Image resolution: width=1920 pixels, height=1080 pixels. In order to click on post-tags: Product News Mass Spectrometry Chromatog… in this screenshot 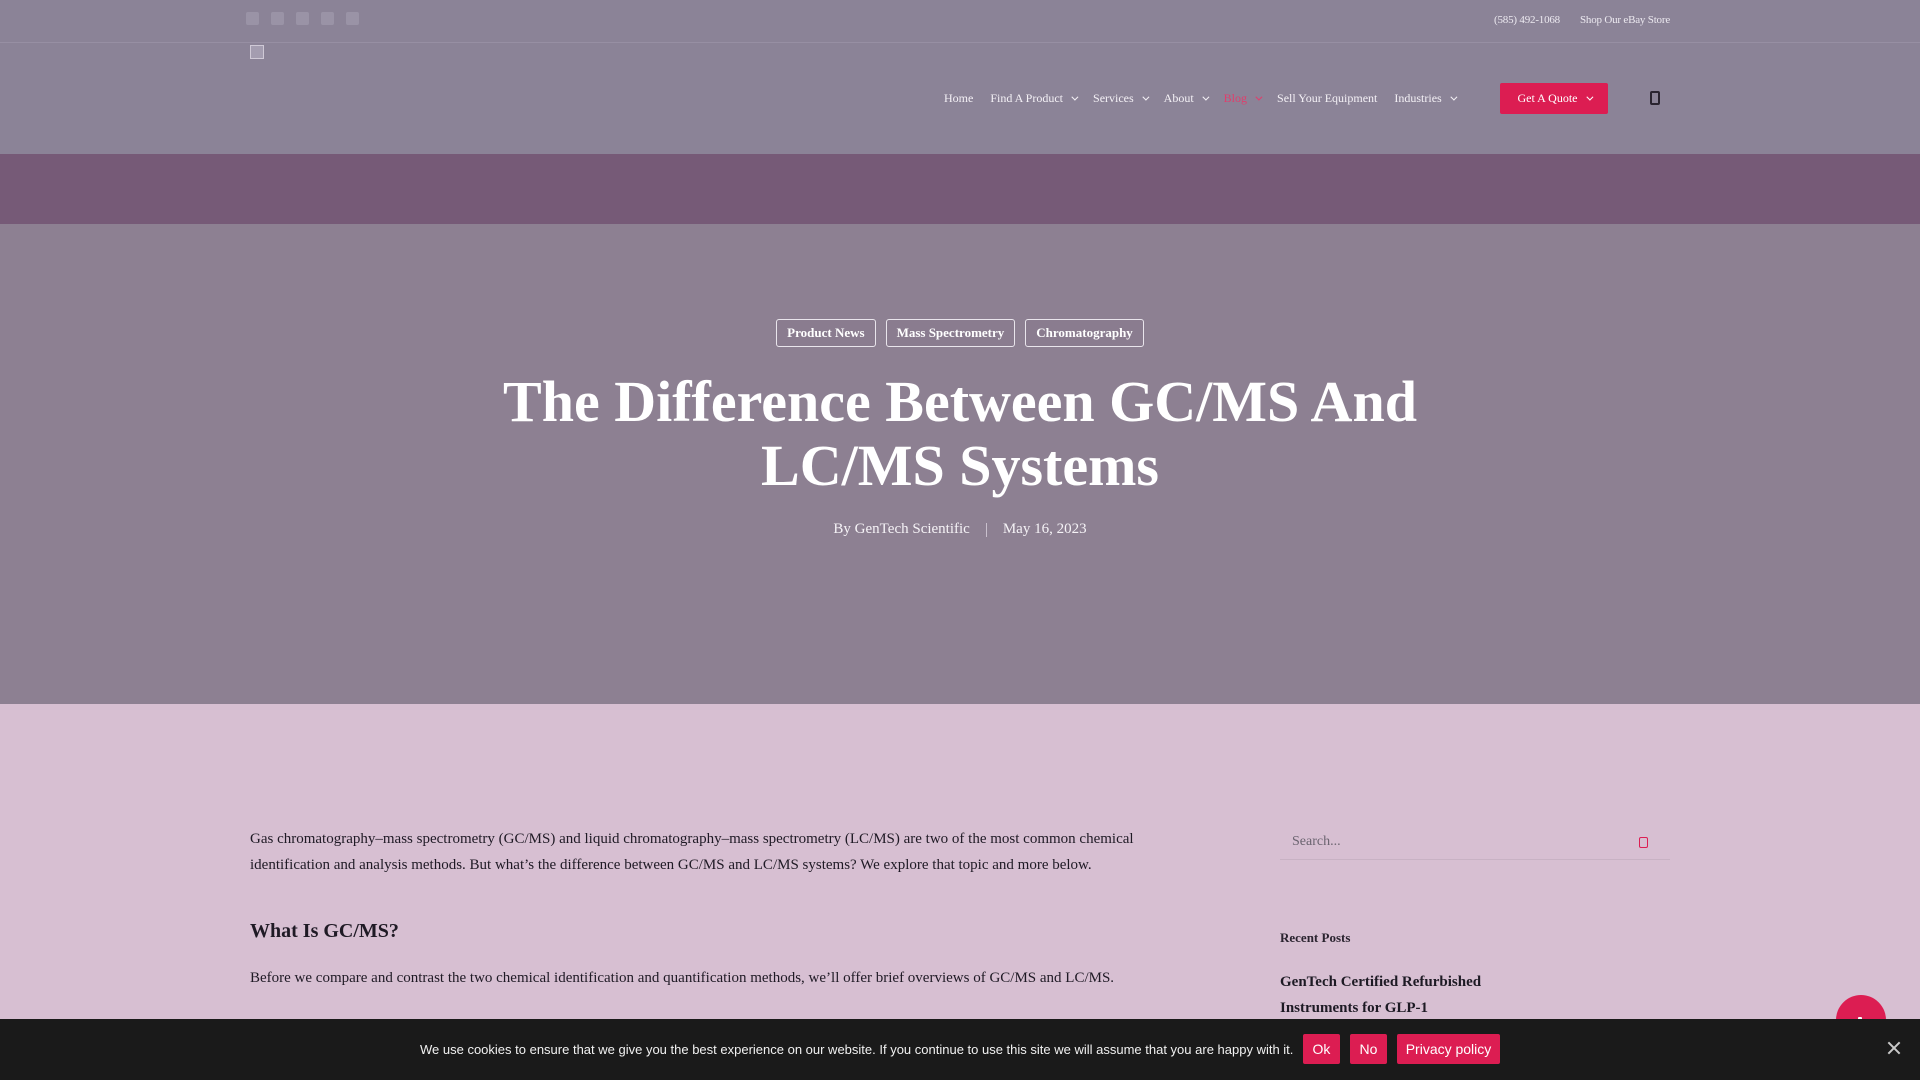, I will do `click(960, 333)`.